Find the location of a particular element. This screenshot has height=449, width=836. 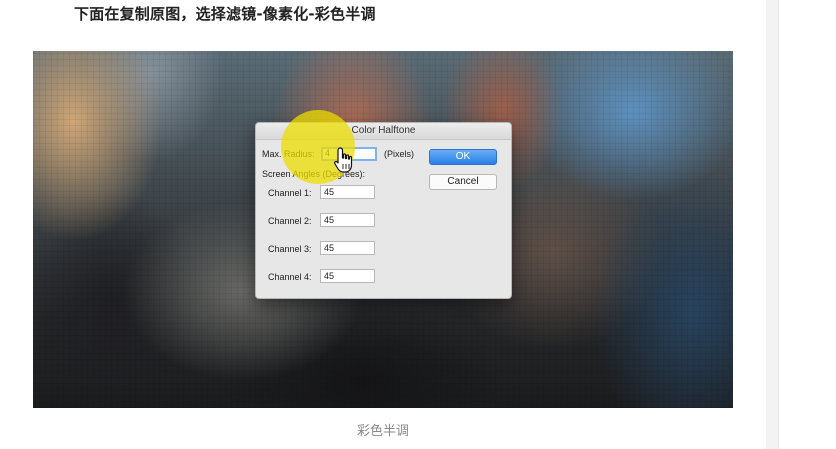

channel-1-field: 45 is located at coordinates (347, 192).